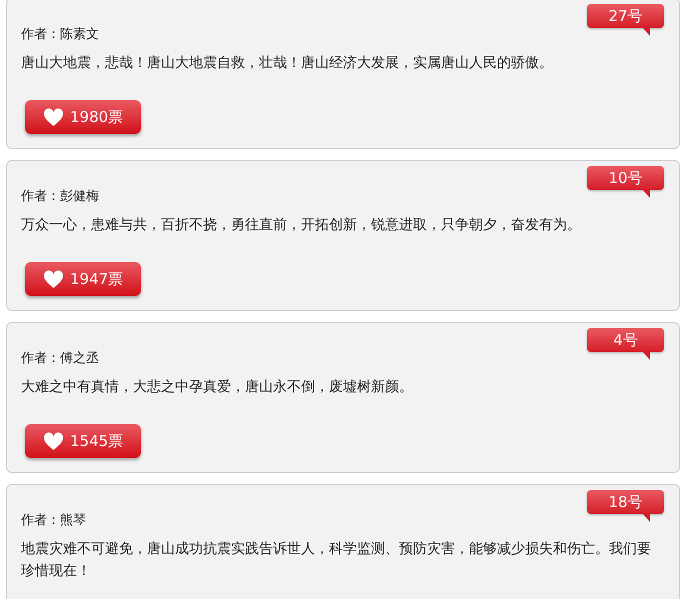  I want to click on vote-button: 1980票, so click(83, 117).